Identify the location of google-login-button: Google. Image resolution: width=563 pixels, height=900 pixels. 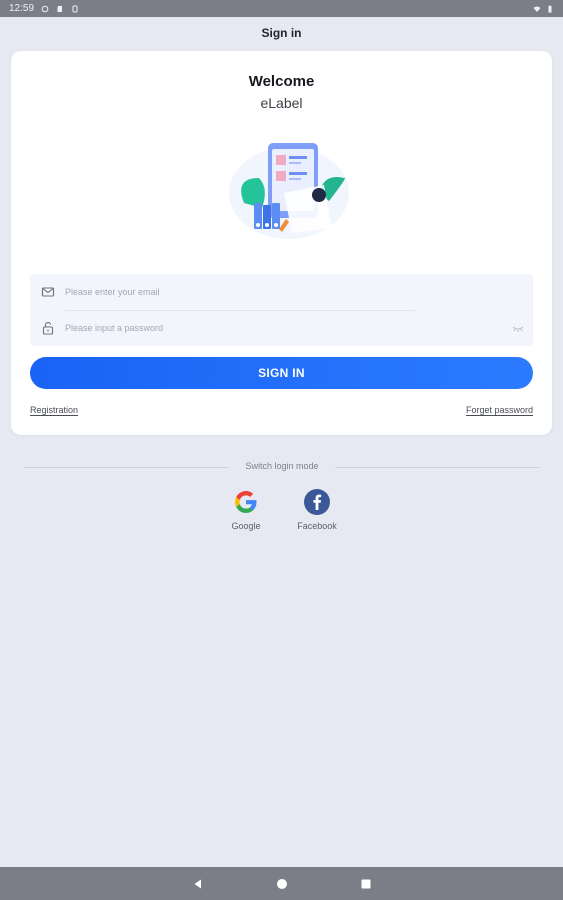
(246, 509).